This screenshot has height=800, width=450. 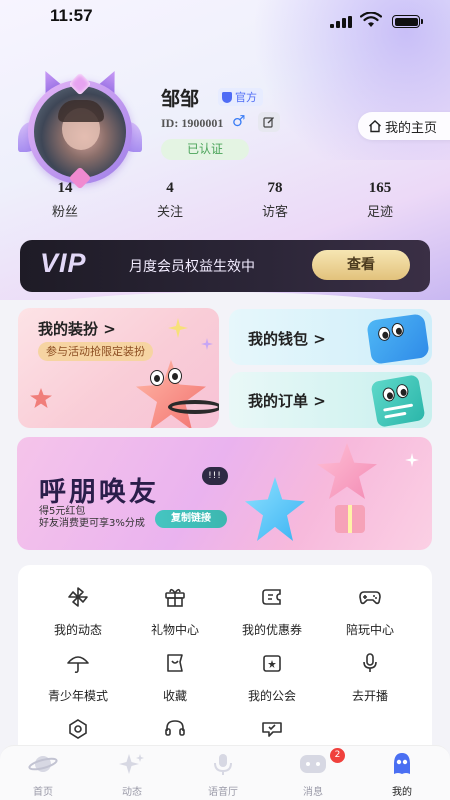 What do you see at coordinates (43, 775) in the screenshot?
I see `nav-home: 首页` at bounding box center [43, 775].